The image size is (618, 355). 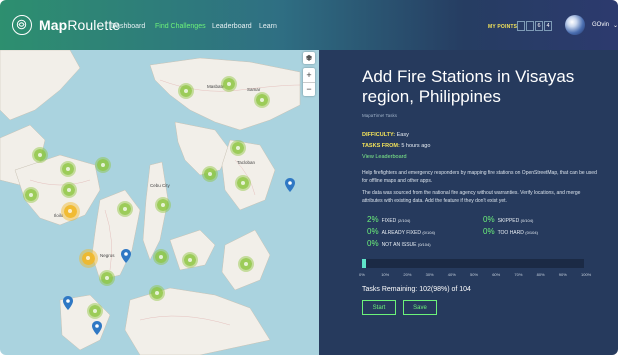 I want to click on difficulty-label: DIFFICULTY:, so click(x=379, y=135).